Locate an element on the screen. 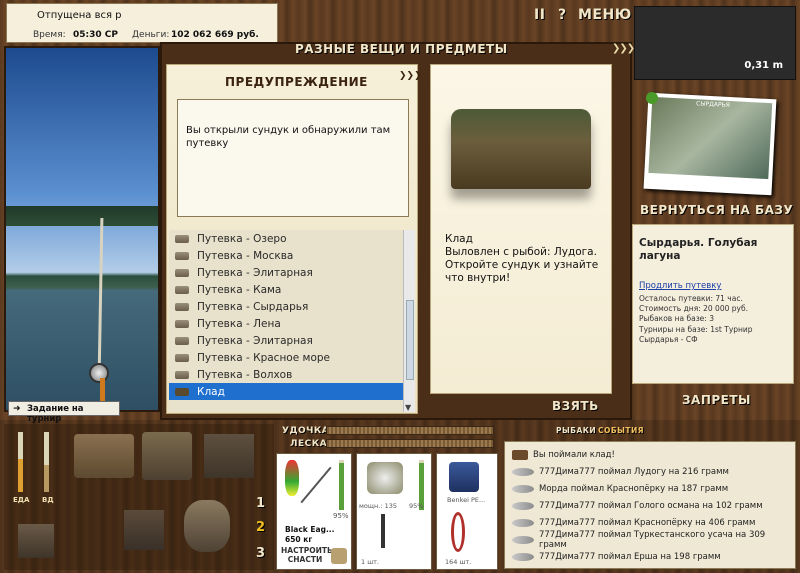 This screenshot has height=573, width=800. bait-box-icon is located at coordinates (144, 530).